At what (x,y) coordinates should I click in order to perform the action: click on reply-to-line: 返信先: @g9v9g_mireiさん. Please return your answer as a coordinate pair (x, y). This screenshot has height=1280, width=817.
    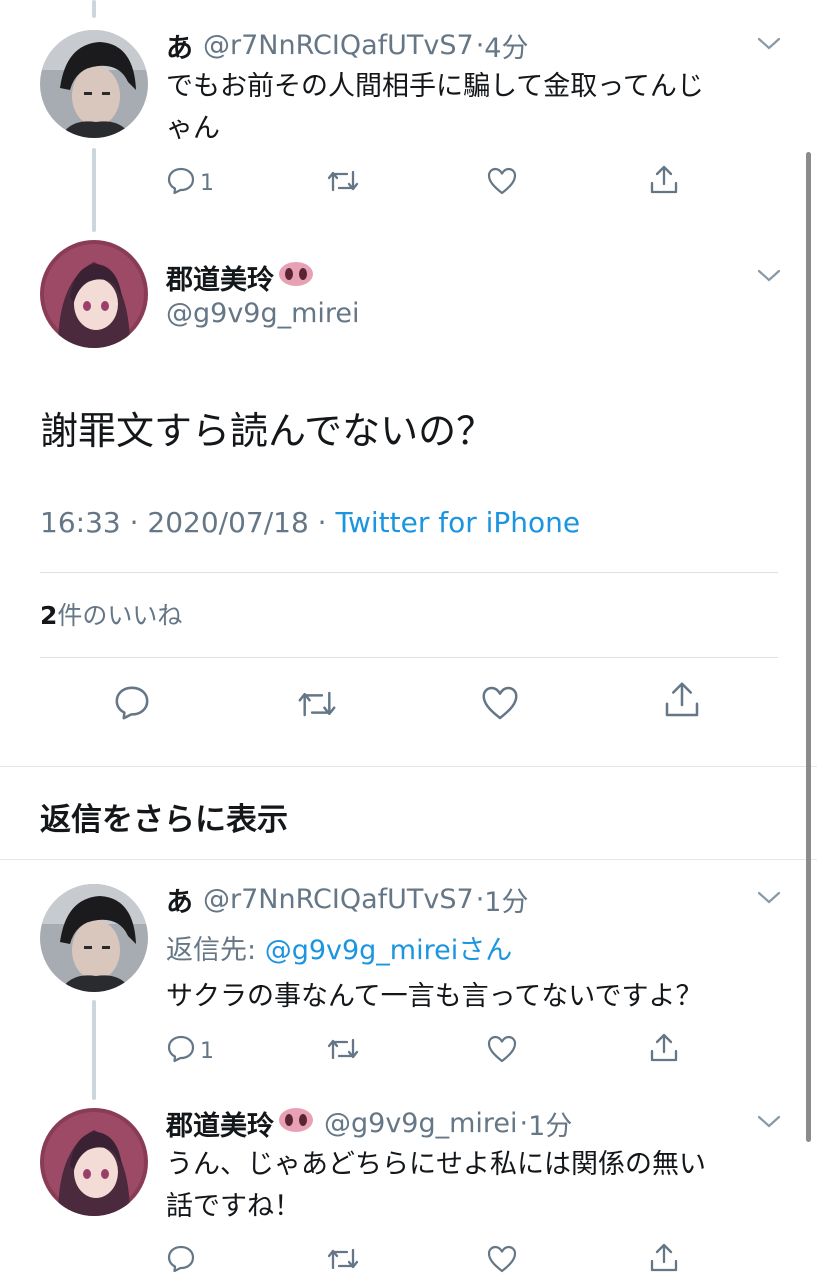
    Looking at the image, I should click on (339, 947).